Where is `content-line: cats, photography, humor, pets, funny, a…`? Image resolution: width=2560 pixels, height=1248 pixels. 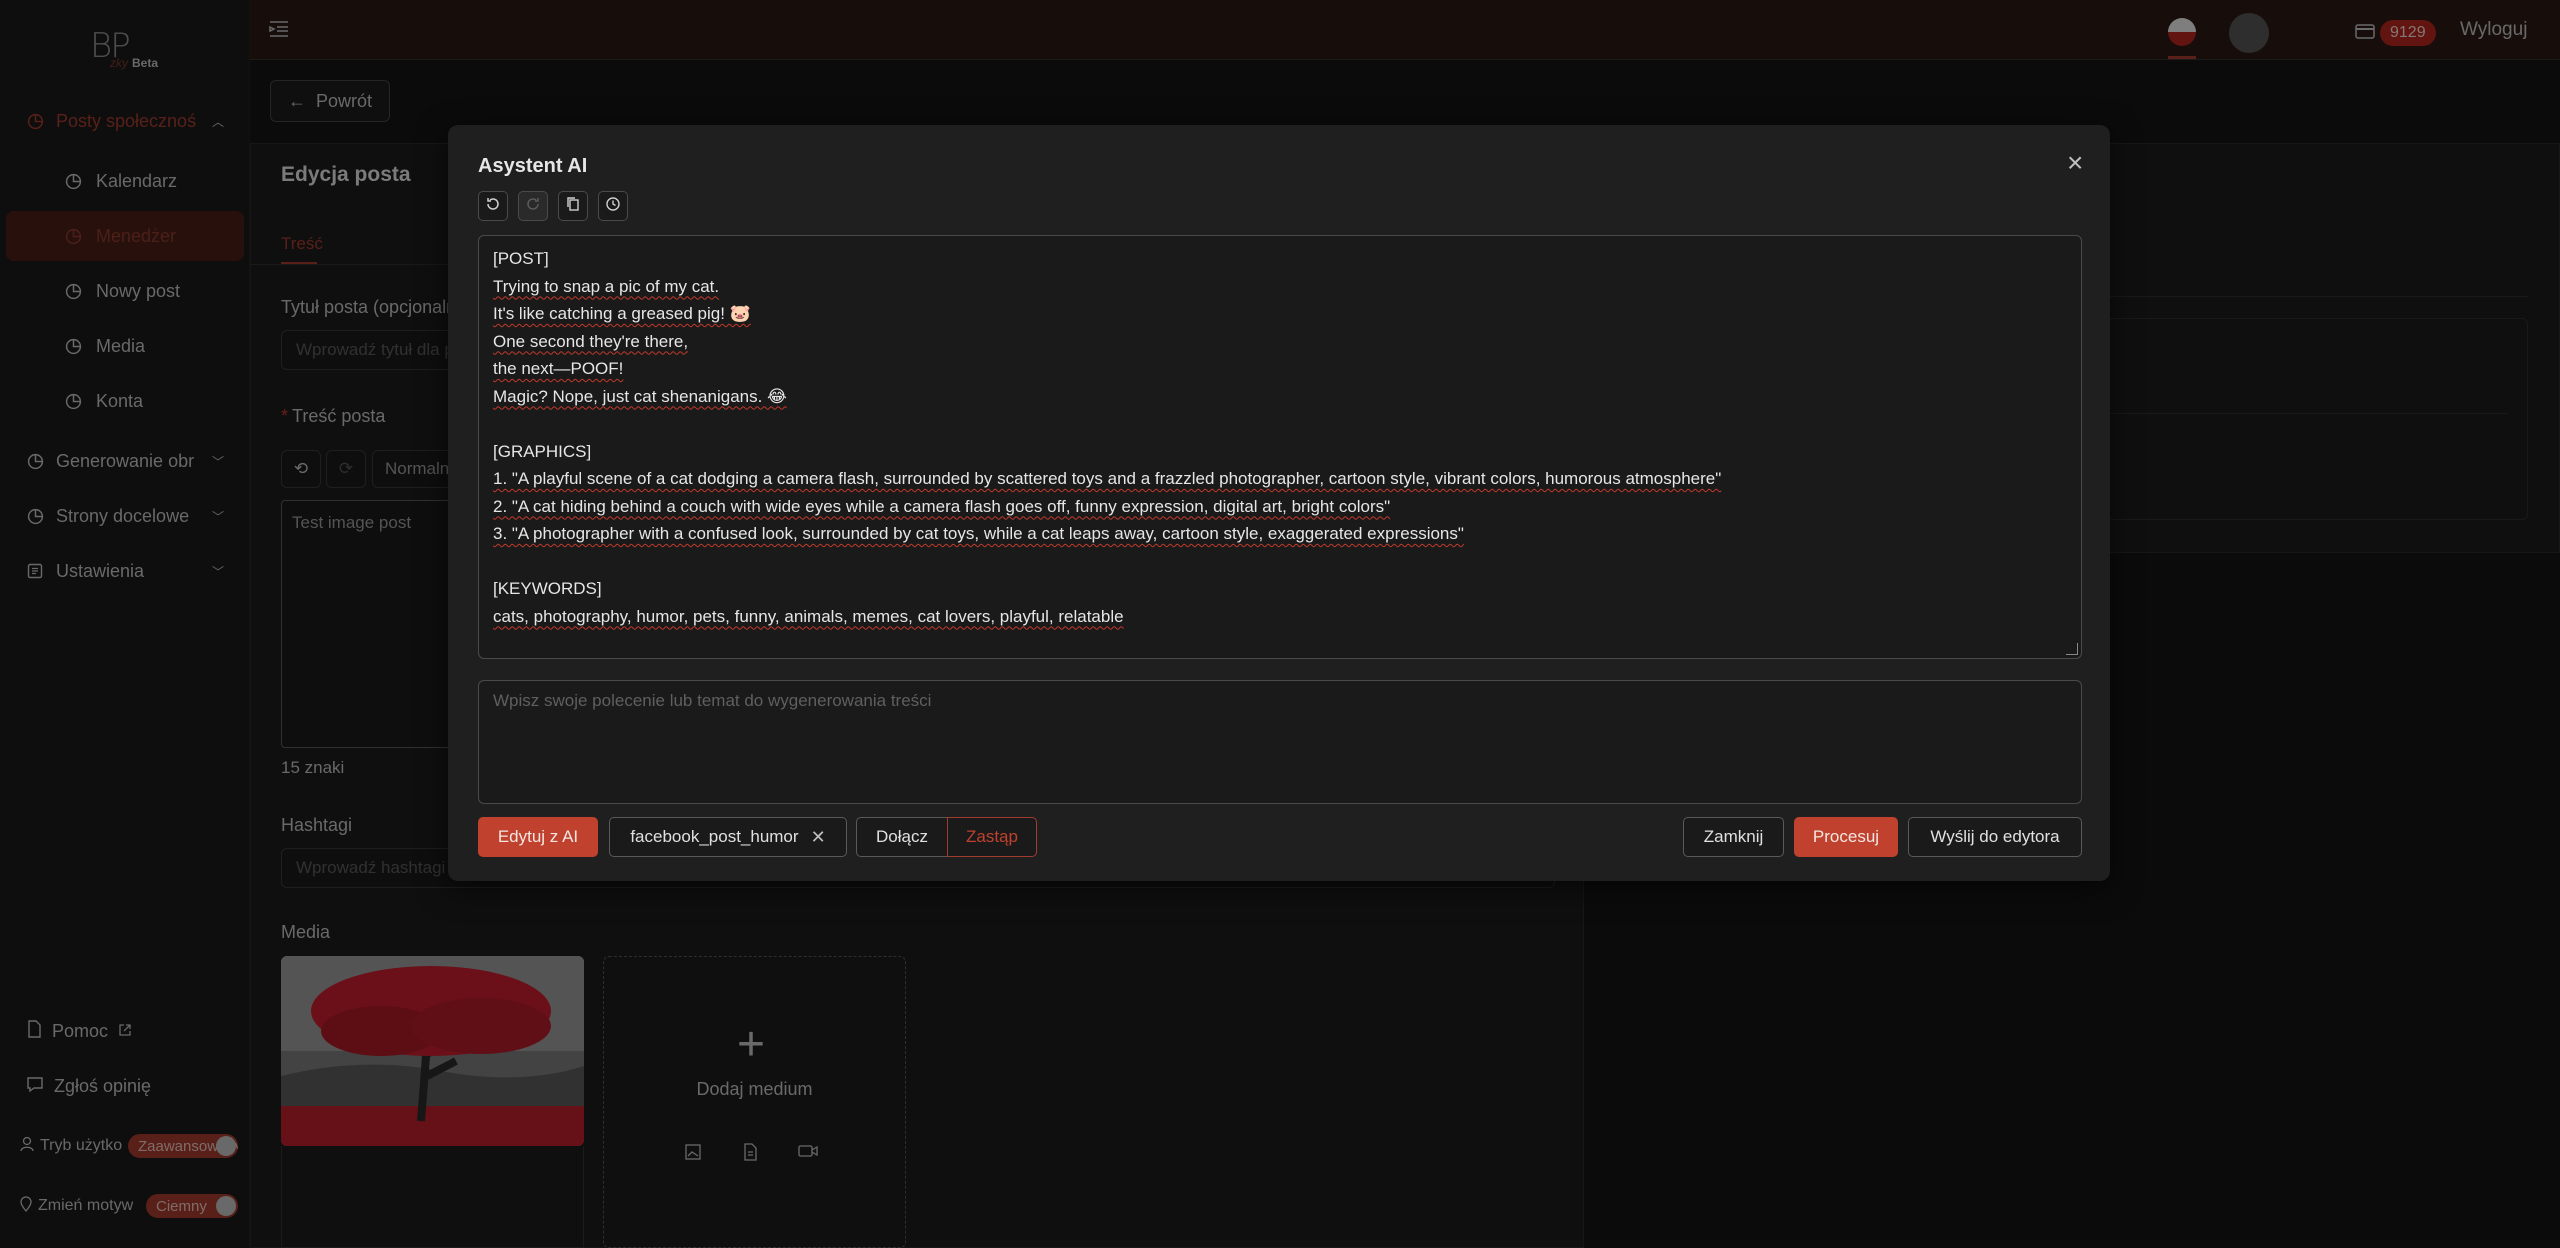 content-line: cats, photography, humor, pets, funny, a… is located at coordinates (808, 616).